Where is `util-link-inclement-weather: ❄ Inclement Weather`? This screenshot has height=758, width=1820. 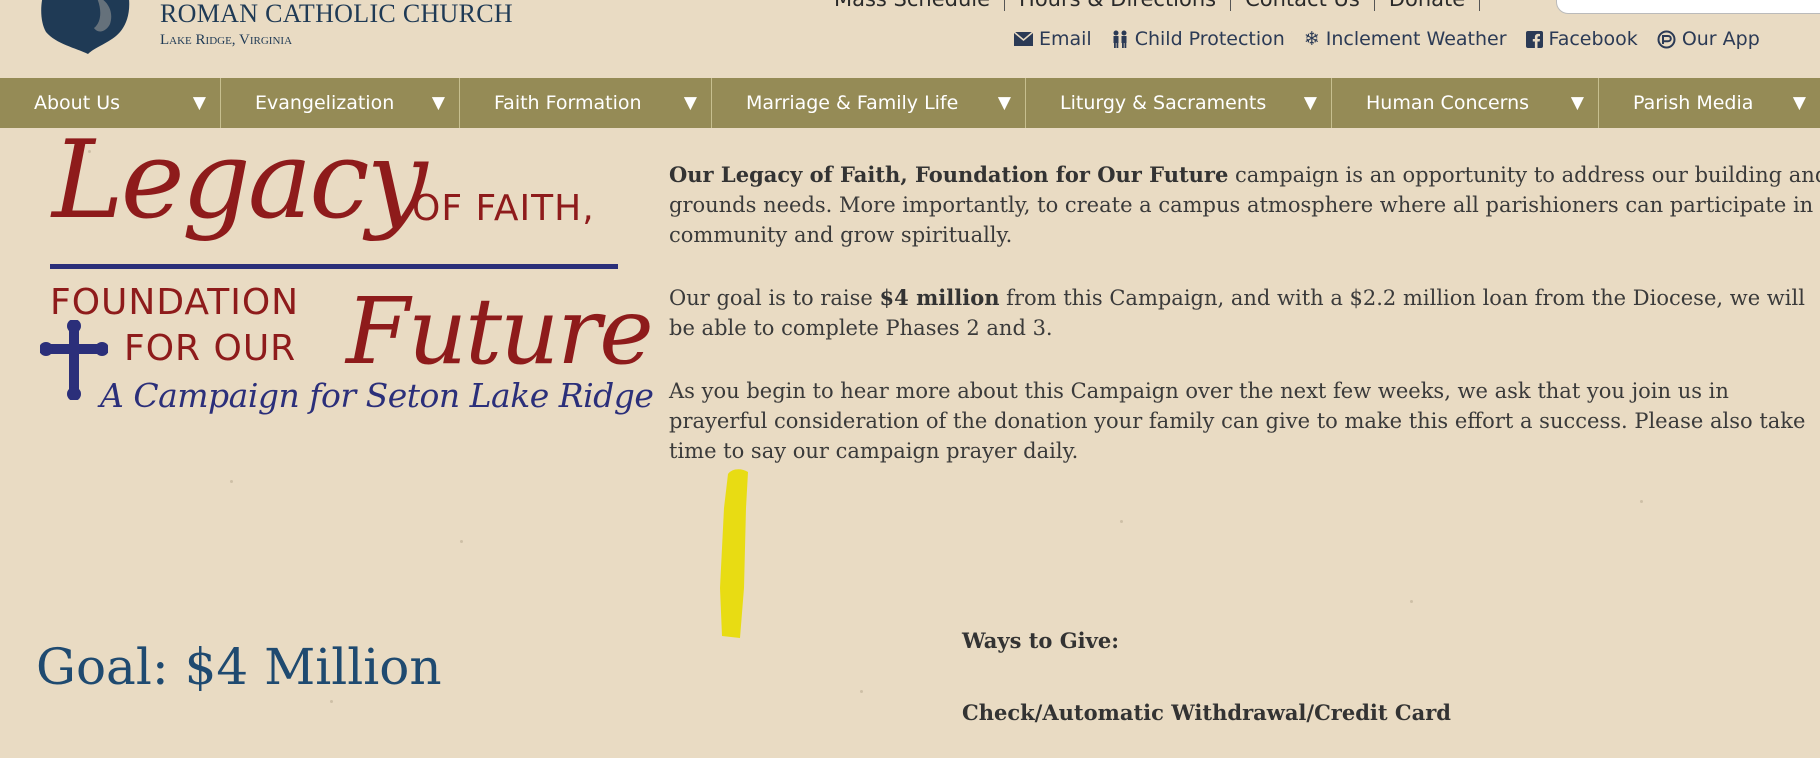 util-link-inclement-weather: ❄ Inclement Weather is located at coordinates (1405, 39).